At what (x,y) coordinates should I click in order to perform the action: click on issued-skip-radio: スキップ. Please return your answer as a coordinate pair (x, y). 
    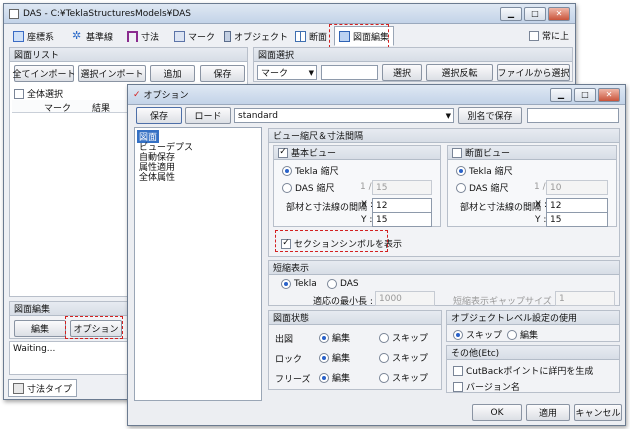
    Looking at the image, I should click on (403, 337).